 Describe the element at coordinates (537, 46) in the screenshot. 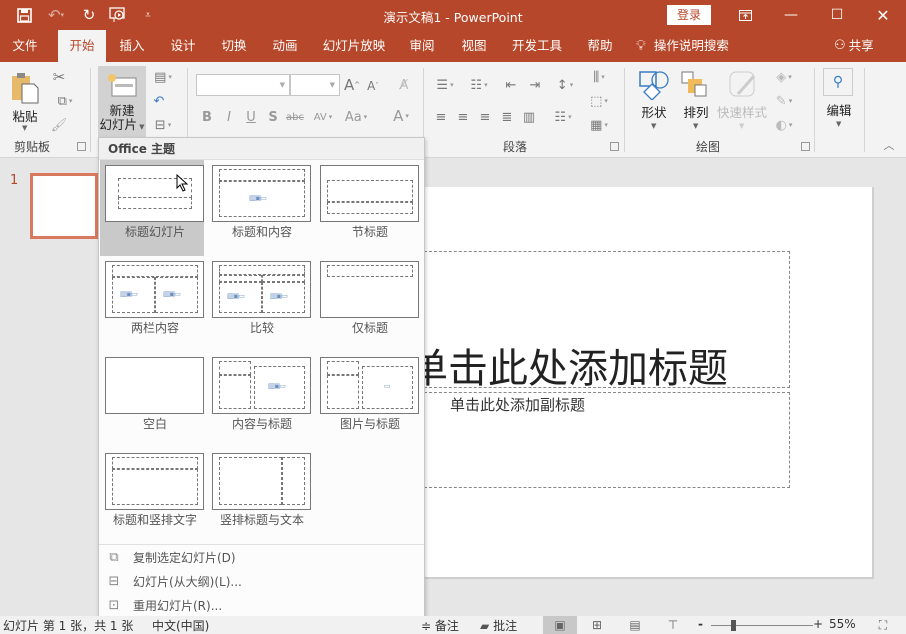

I see `tab-developer: 开发工具` at that location.